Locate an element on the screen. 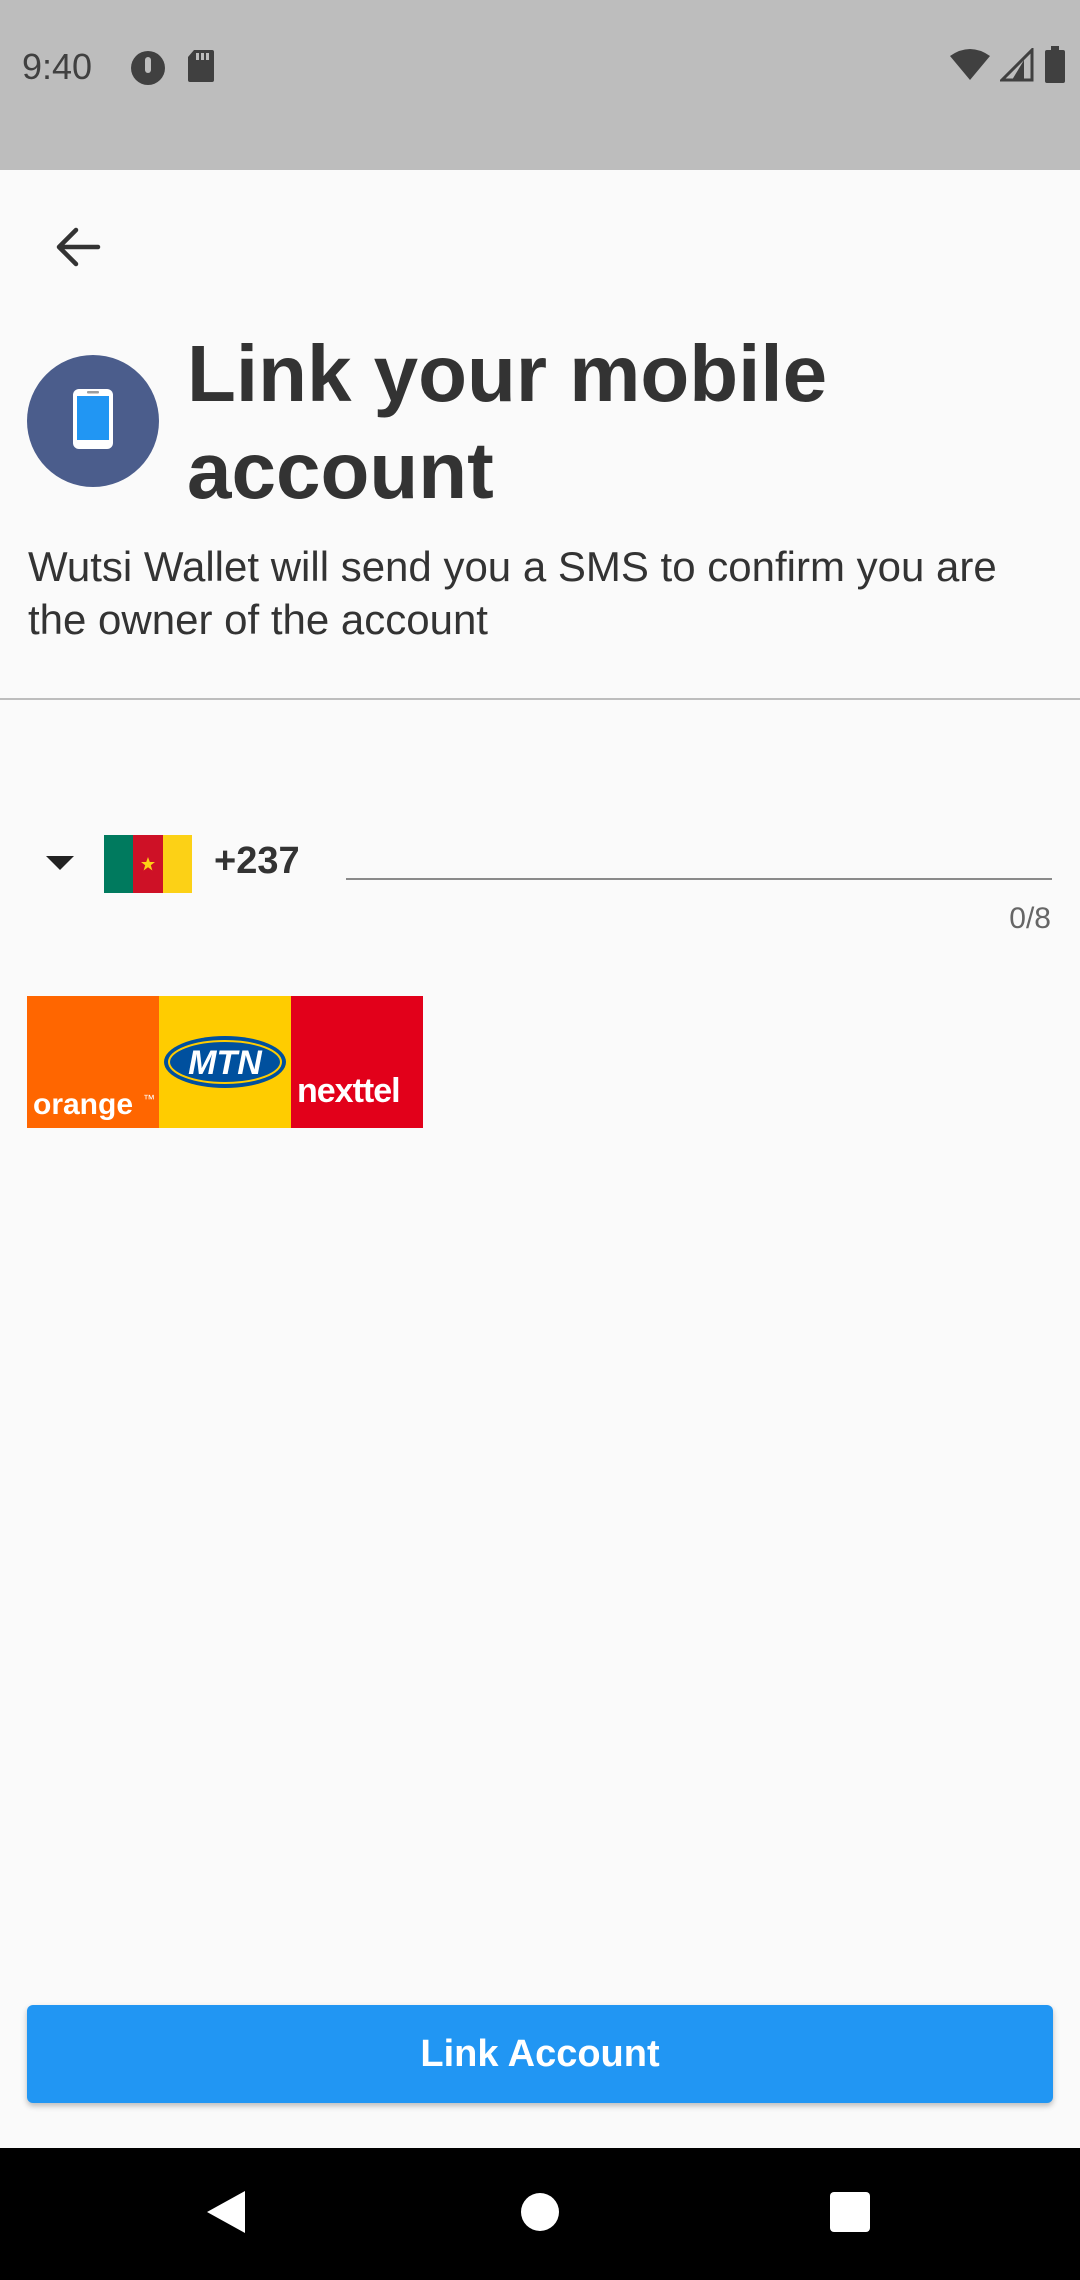 This screenshot has width=1080, height=2280. status-bar: 9:40 is located at coordinates (540, 85).